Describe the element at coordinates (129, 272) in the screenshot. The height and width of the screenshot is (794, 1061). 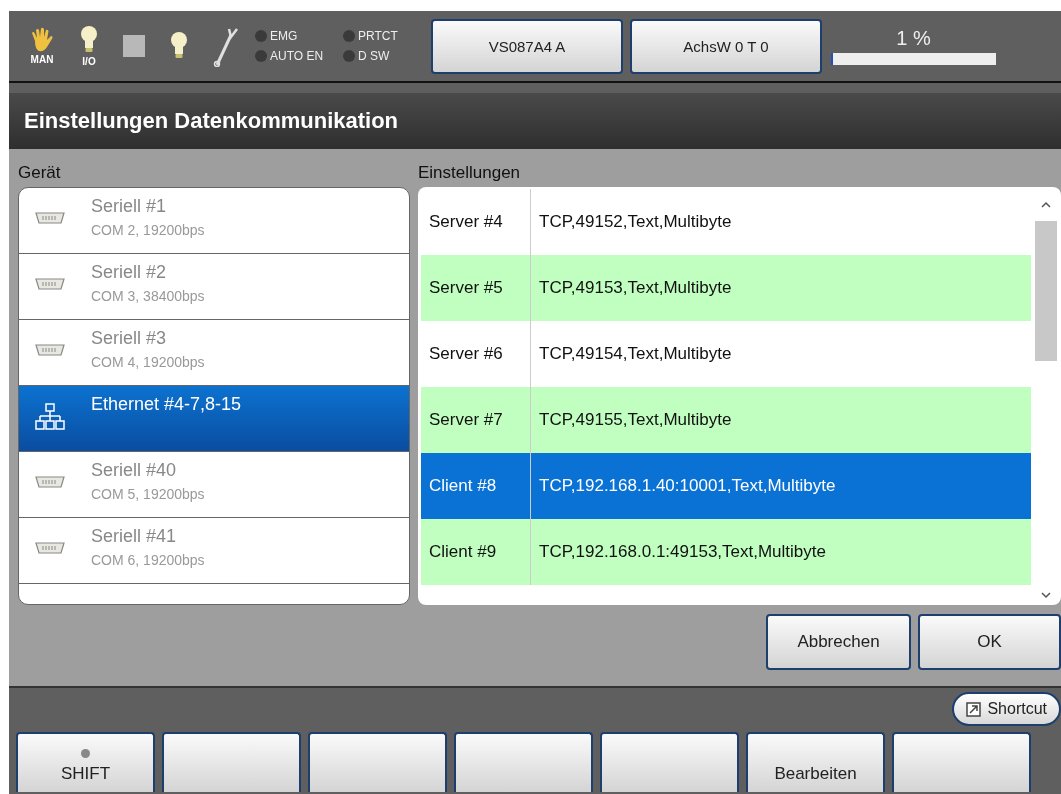
I see `device-name: Seriell #2` at that location.